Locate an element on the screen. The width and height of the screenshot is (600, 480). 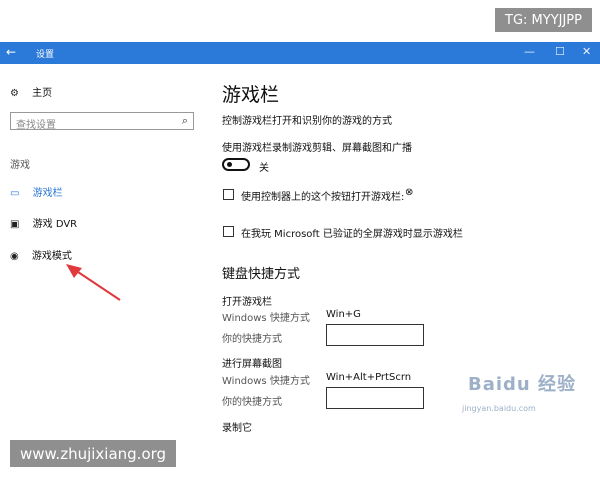
search-input: 查找设置 ⌕ is located at coordinates (102, 121).